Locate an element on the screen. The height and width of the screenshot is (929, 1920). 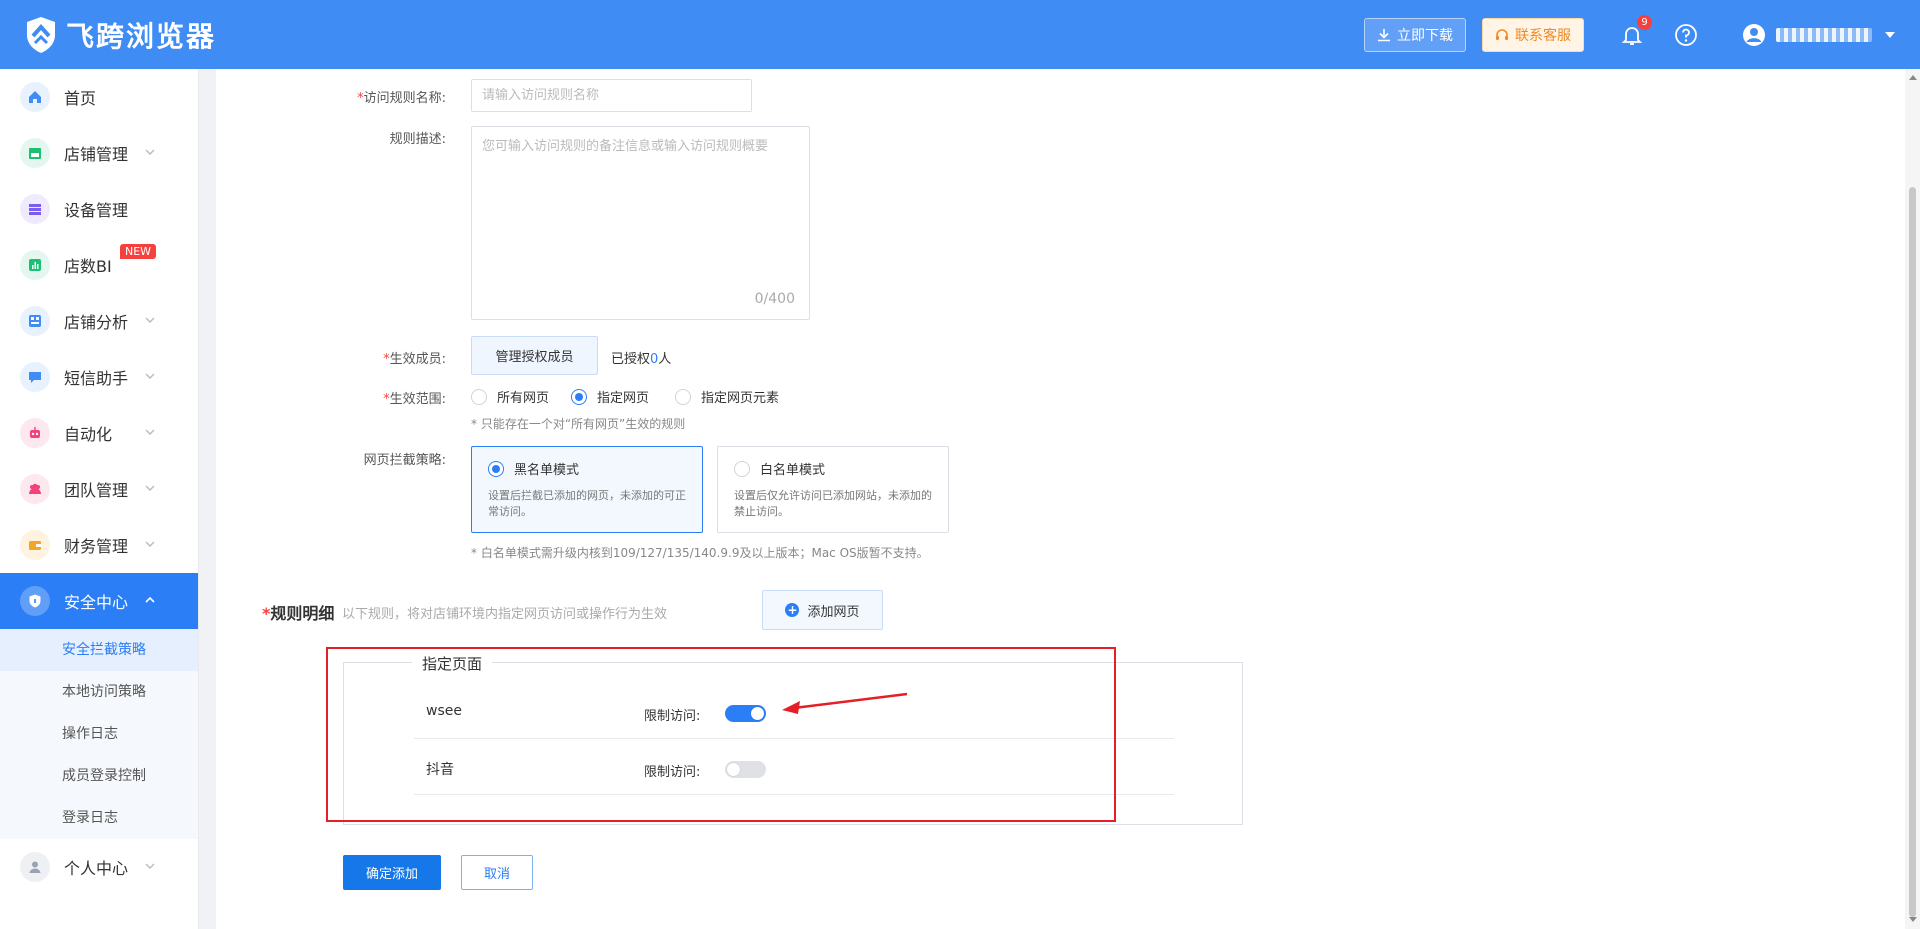
scope-label: *生效范围: is located at coordinates (414, 399).